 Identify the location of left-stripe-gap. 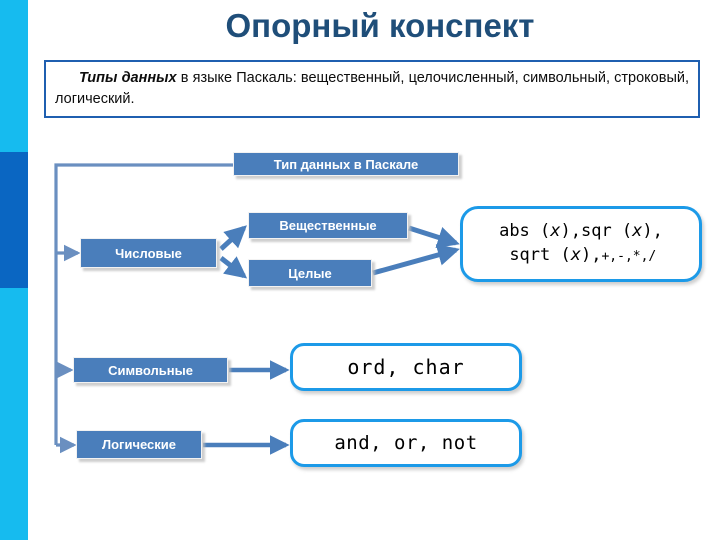
(30, 270).